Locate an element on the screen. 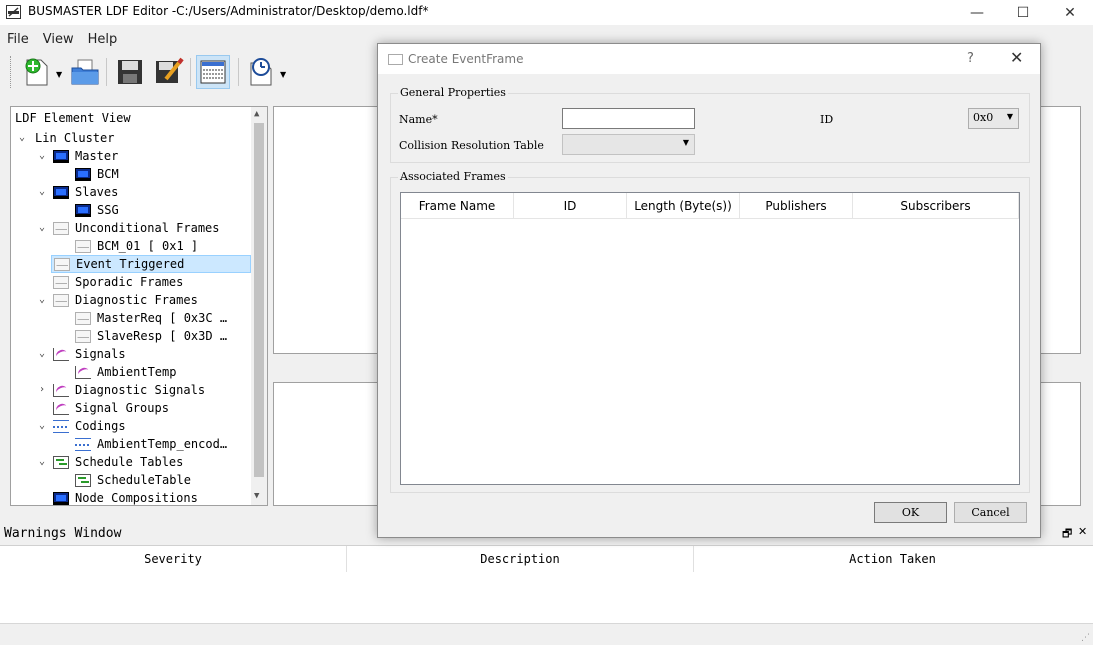  save-as-button is located at coordinates (169, 72).